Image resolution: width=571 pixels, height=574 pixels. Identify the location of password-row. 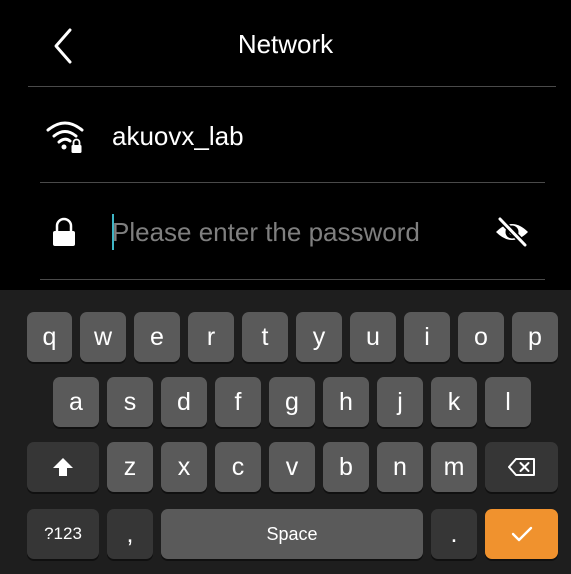
(292, 232).